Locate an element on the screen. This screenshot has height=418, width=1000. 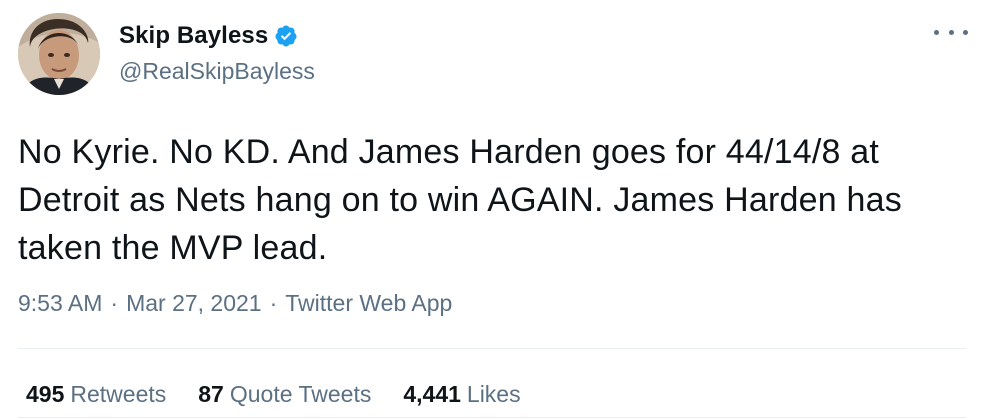
retweets-stat: 495 Retweets is located at coordinates (96, 394).